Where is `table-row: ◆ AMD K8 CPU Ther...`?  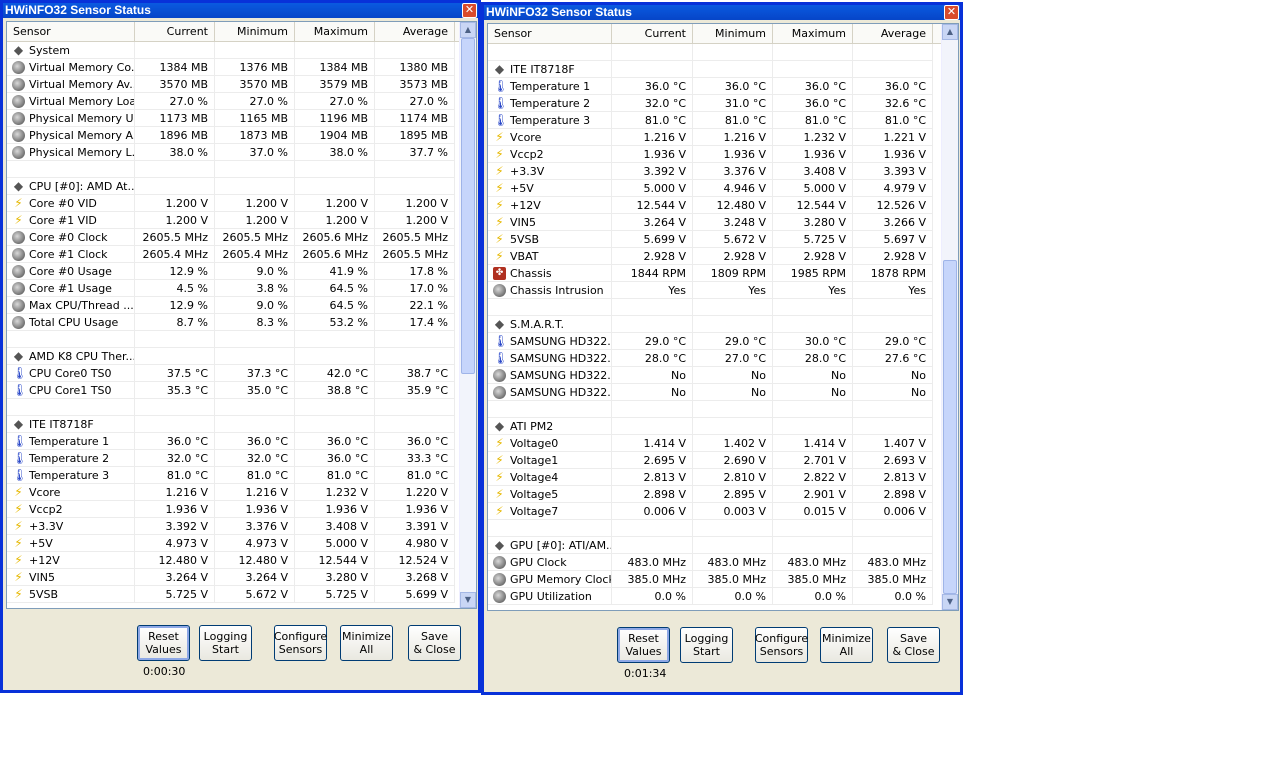
table-row: ◆ AMD K8 CPU Ther... is located at coordinates (231, 356).